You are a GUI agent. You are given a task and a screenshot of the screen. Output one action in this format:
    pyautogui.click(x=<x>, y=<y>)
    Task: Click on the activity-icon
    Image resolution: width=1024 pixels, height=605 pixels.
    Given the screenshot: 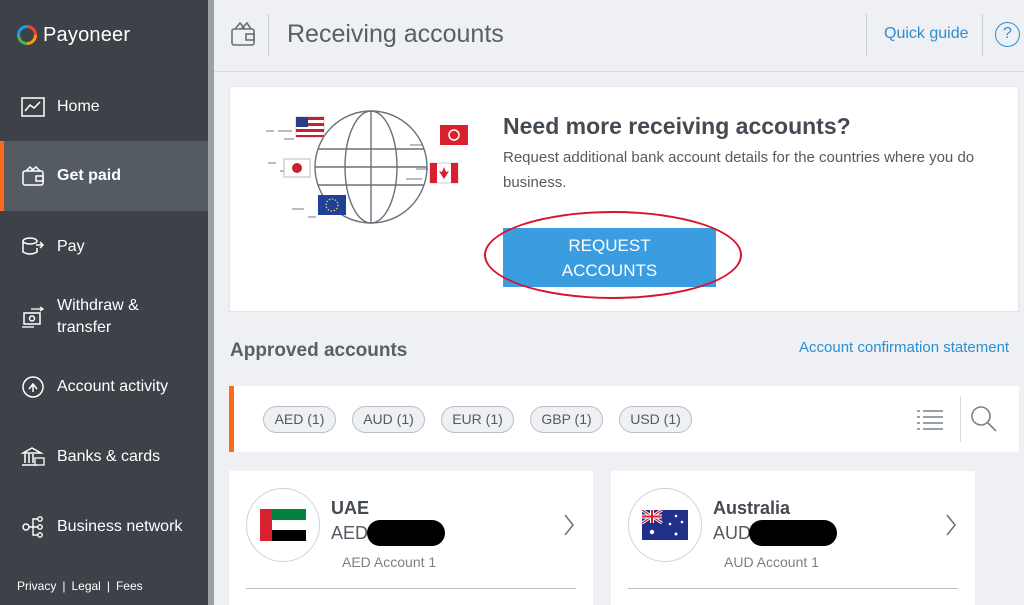 What is the action you would take?
    pyautogui.click(x=32, y=387)
    